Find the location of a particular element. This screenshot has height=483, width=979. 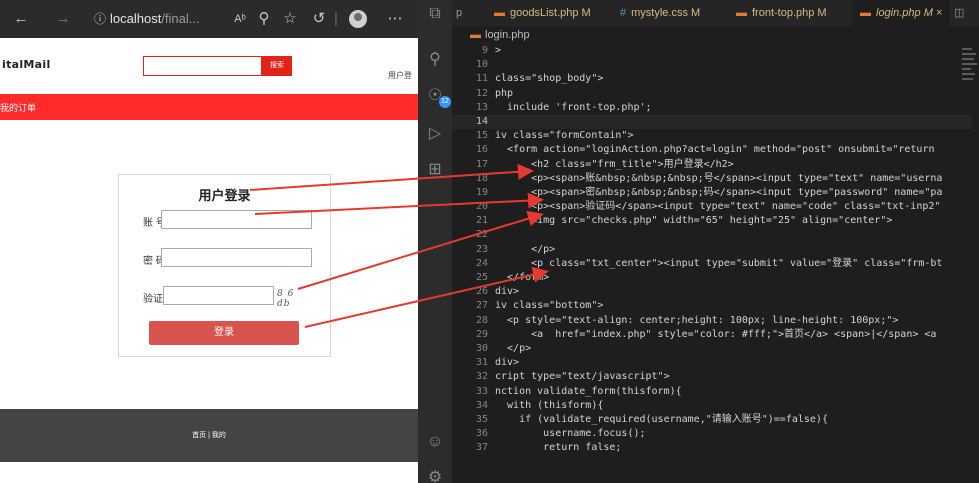

line-number: 10 is located at coordinates (481, 65).